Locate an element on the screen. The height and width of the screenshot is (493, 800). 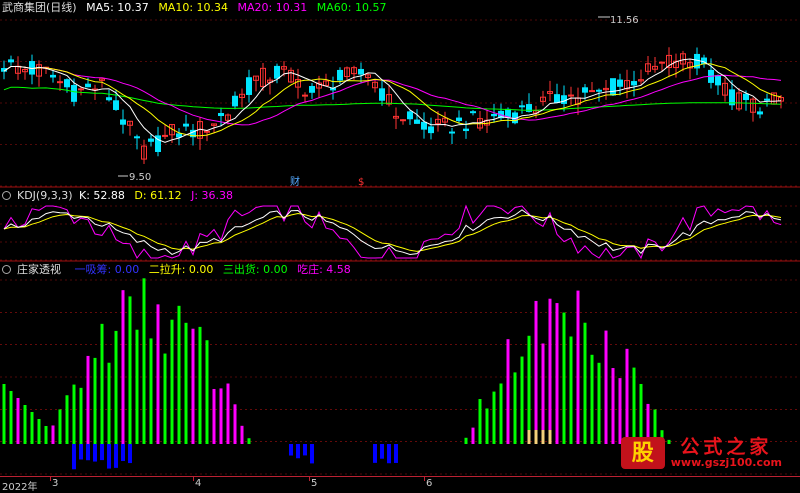
kdj-j-label: J: 36.38 is located at coordinates (212, 195).